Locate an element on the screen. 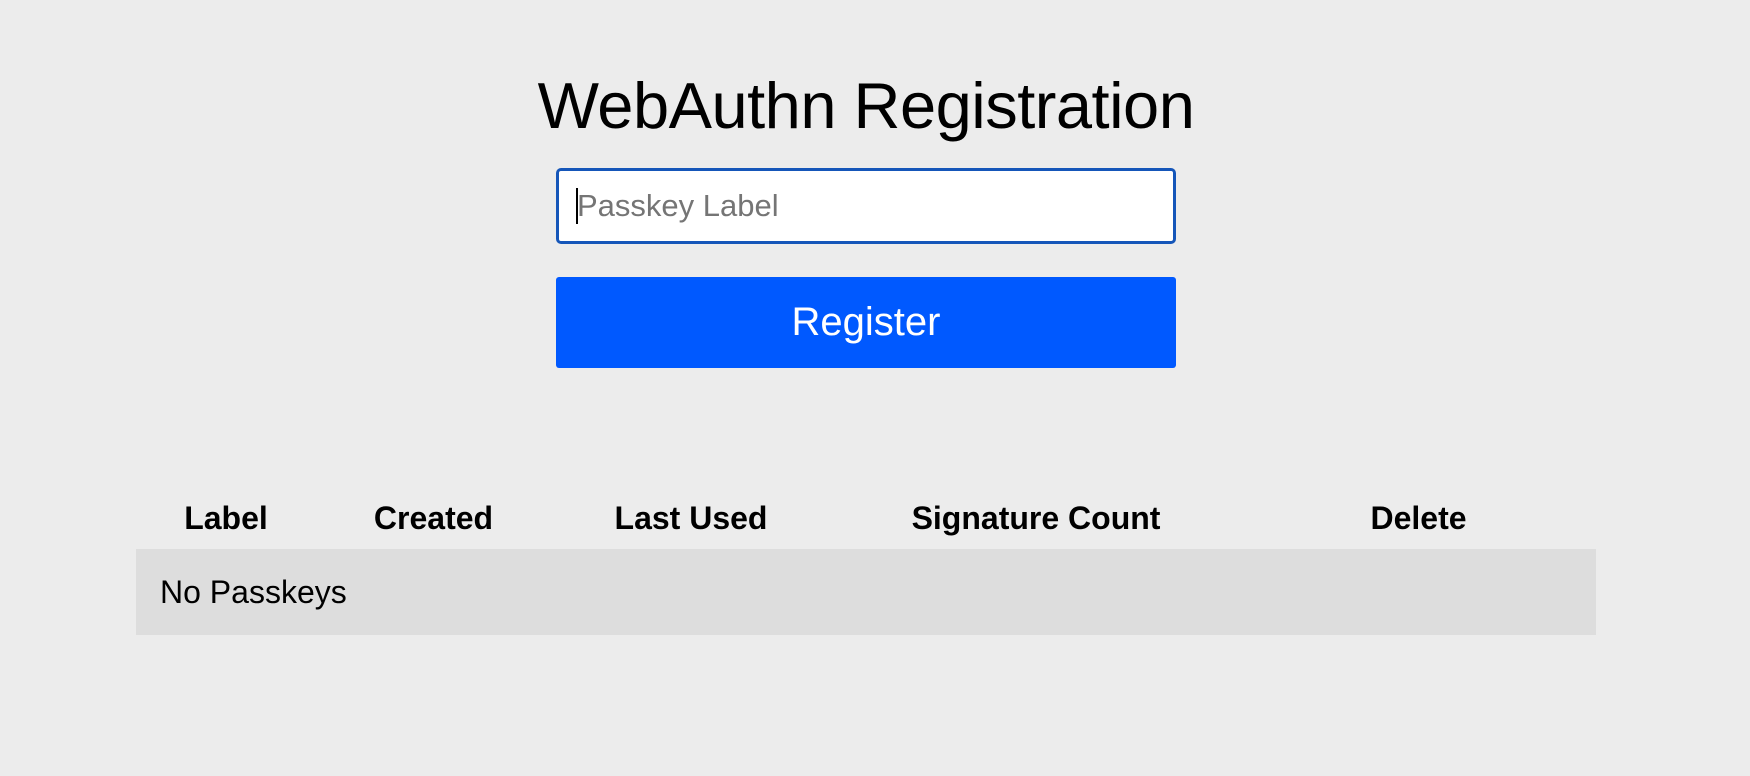  table-row: No Passkeys is located at coordinates (866, 592).